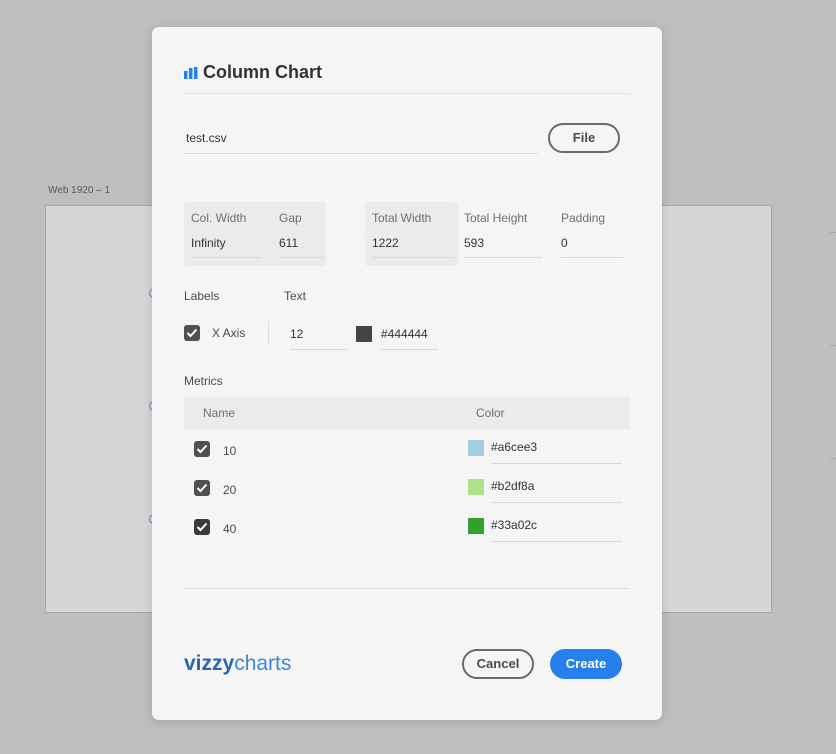  Describe the element at coordinates (301, 245) in the screenshot. I see `gap-input: 611` at that location.